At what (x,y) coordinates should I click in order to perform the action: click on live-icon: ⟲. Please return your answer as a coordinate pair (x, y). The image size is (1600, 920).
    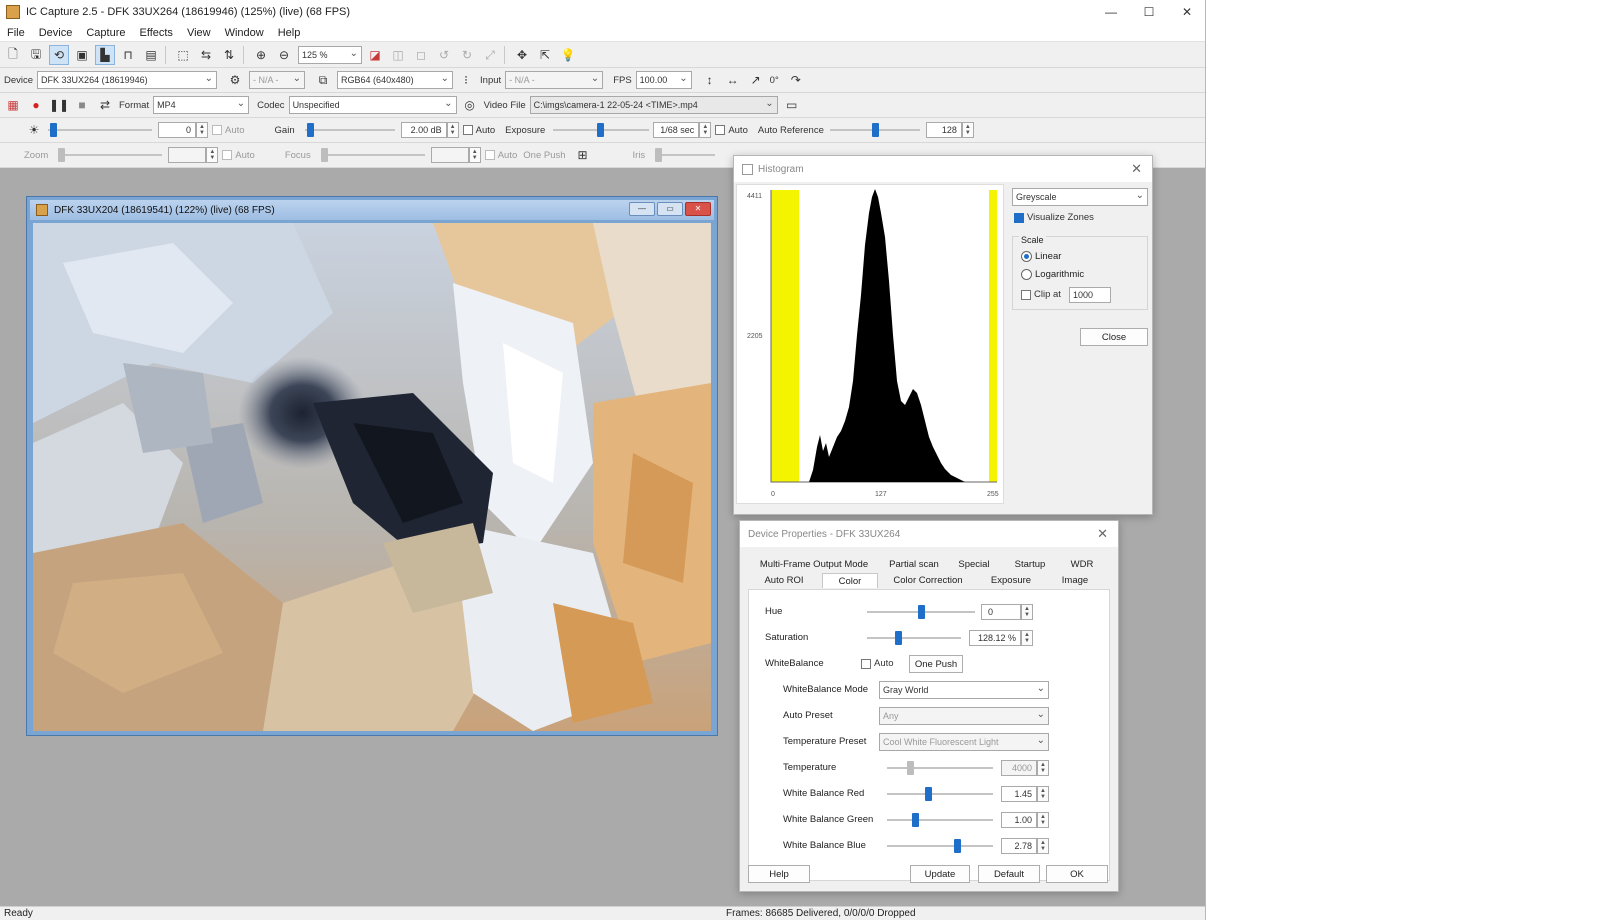
    Looking at the image, I should click on (59, 55).